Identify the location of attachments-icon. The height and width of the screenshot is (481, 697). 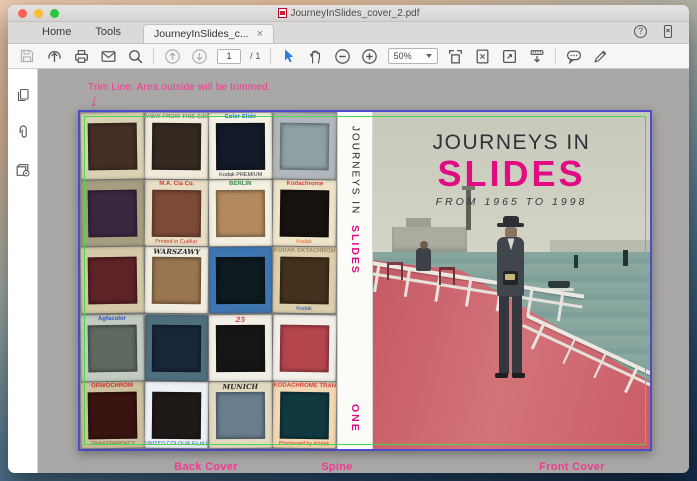
(23, 134).